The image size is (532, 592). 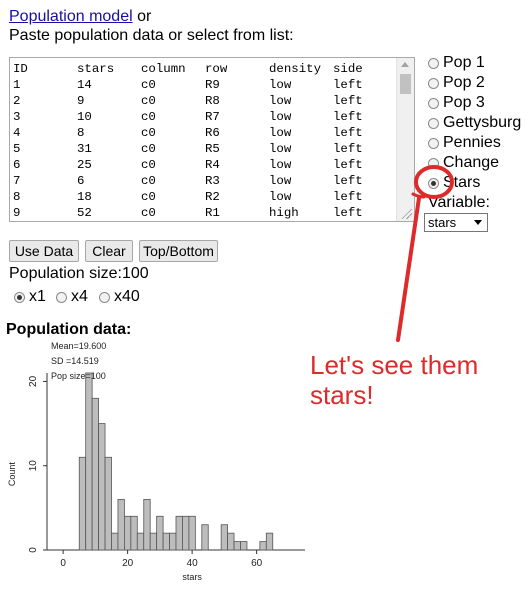 I want to click on table-cell: R3, so click(x=212, y=181).